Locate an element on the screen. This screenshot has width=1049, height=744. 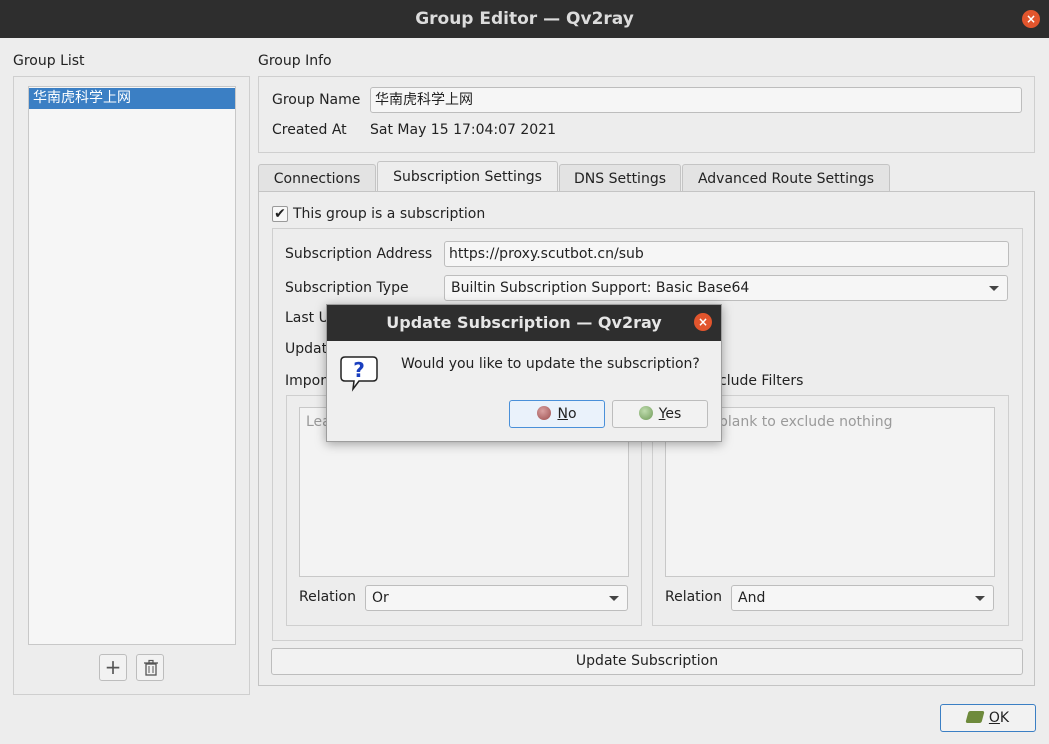
update-interval-label: Updat is located at coordinates (306, 349).